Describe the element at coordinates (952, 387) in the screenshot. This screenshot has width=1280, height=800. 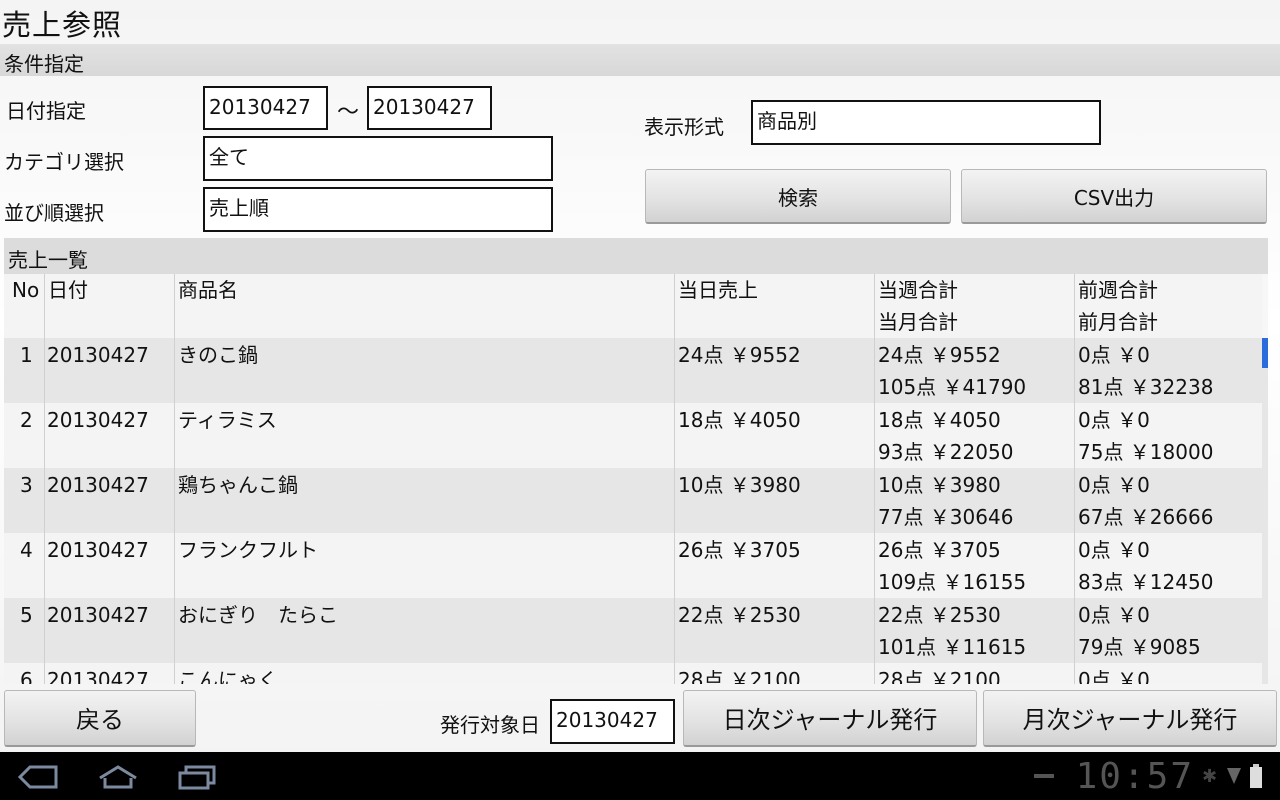
I see `row-month-total: 105点 ￥41790` at that location.